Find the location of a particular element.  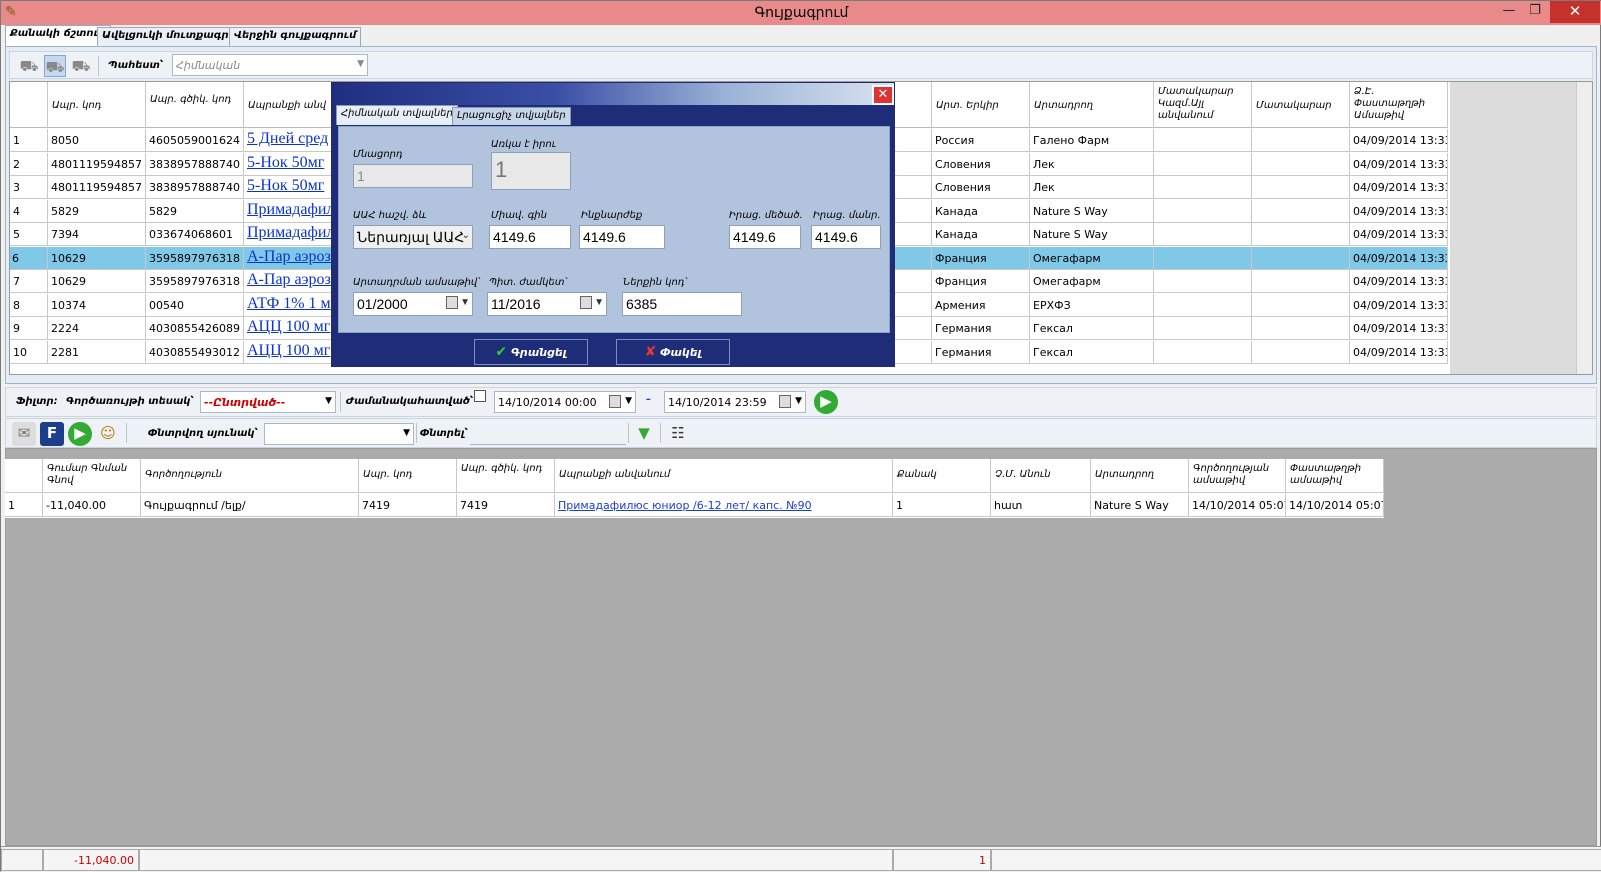

header-supplier: Մատակարար is located at coordinates (1301, 105).